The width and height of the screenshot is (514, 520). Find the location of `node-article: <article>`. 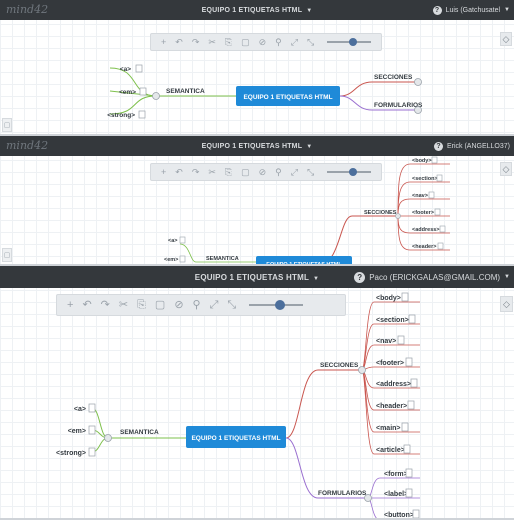

node-article: <article> is located at coordinates (390, 450).